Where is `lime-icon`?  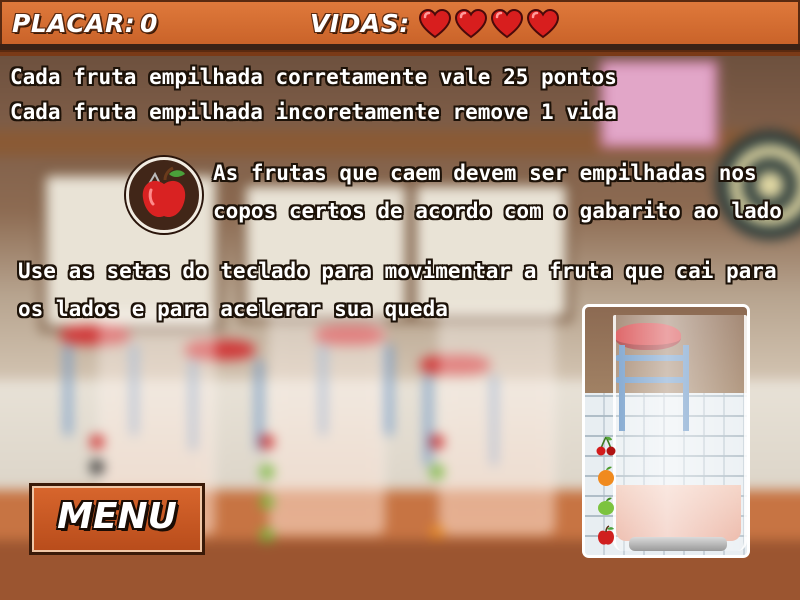
lime-icon is located at coordinates (606, 506).